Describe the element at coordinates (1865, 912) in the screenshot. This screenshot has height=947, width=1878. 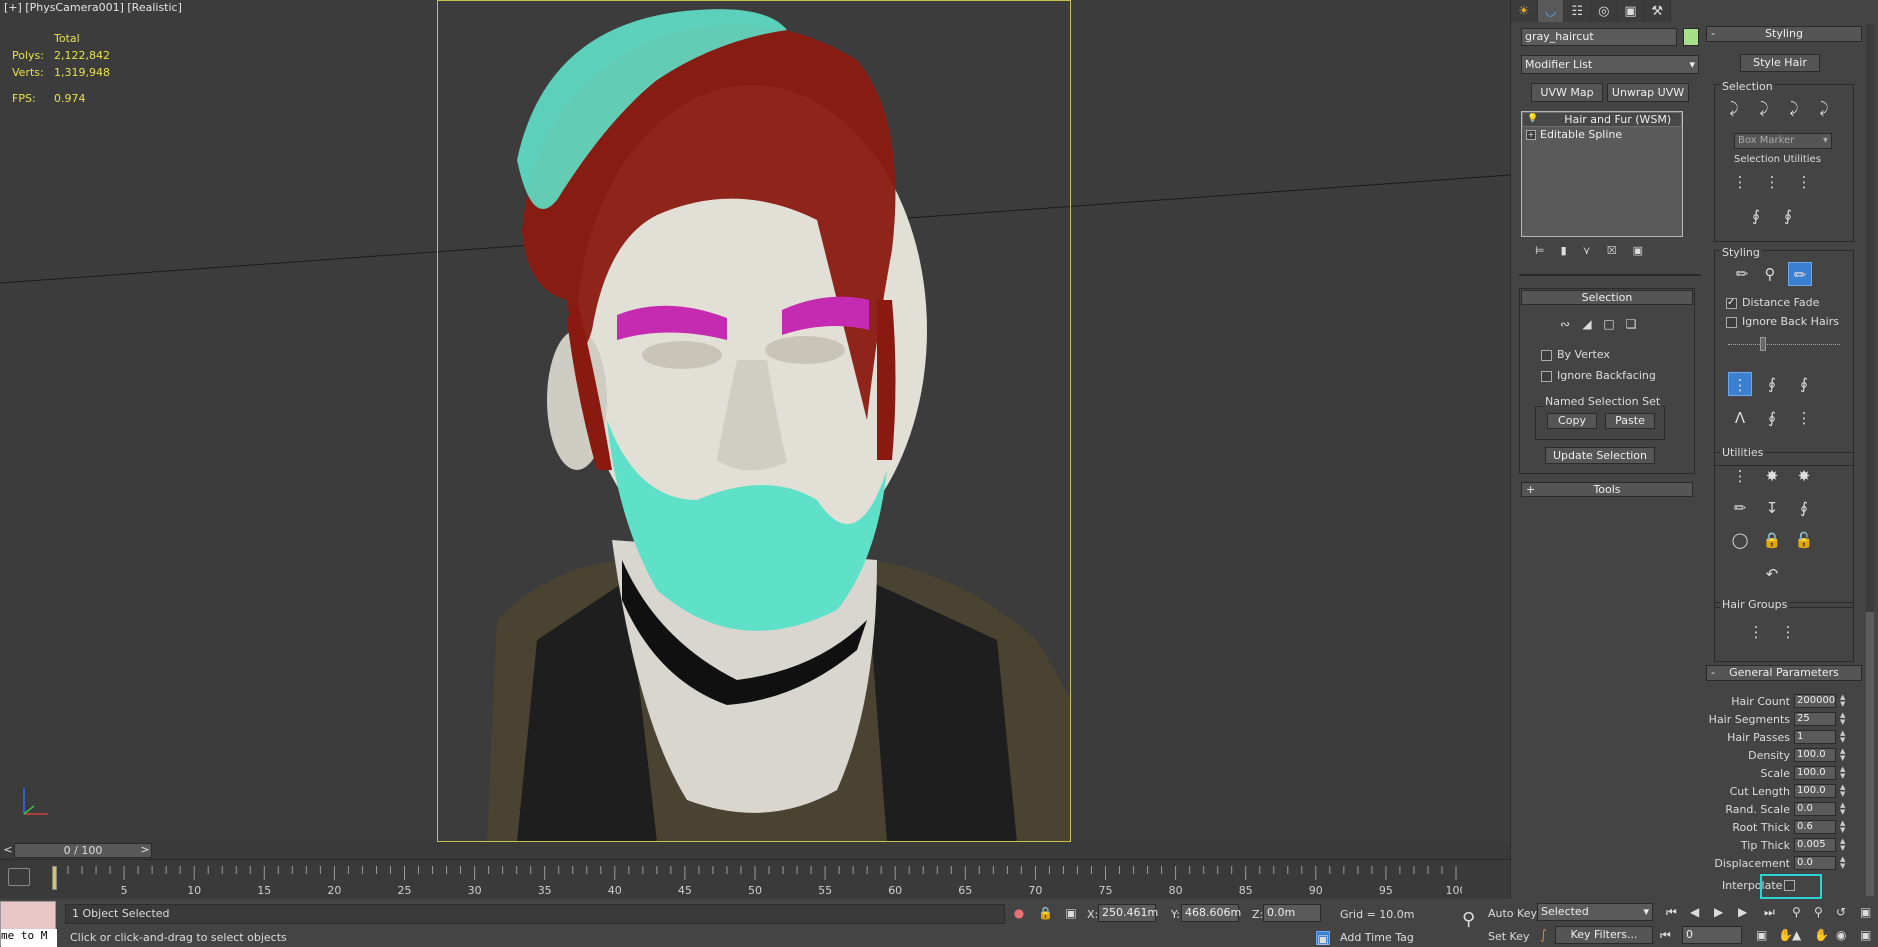
I see `maximize-viewport-icon: ▣` at that location.